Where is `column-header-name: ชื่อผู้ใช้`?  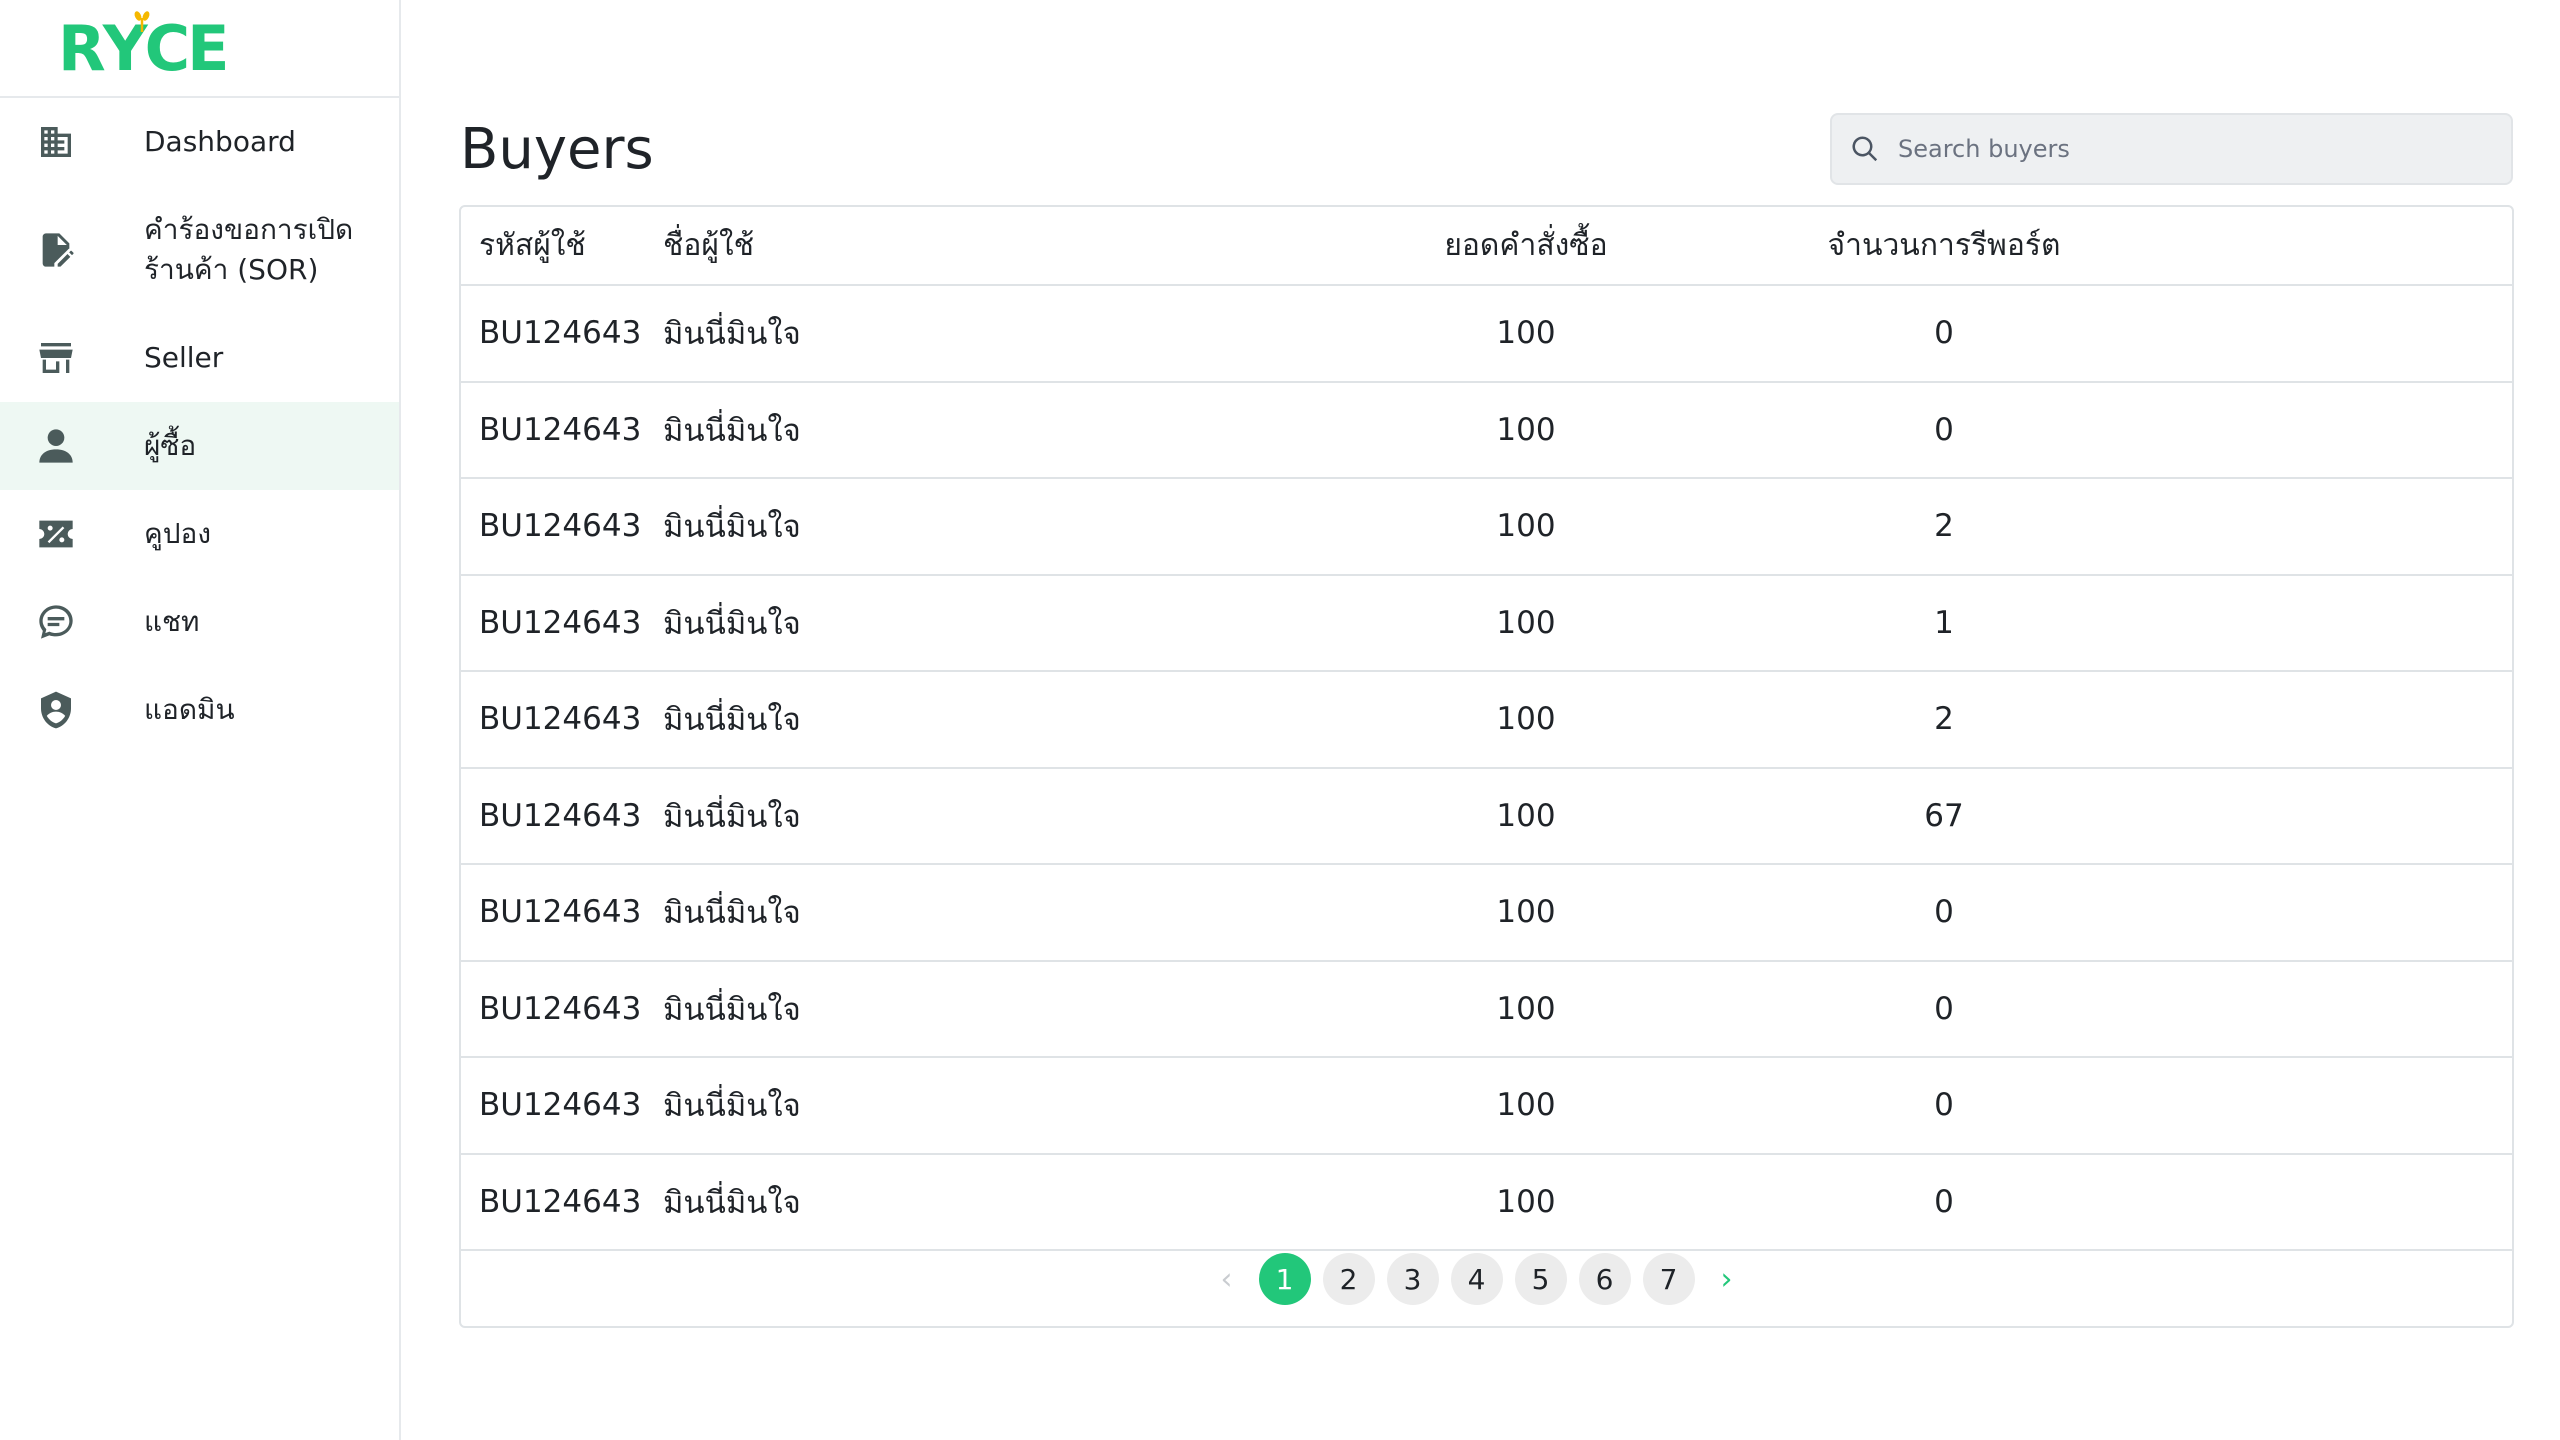
column-header-name: ชื่อผู้ใช้ is located at coordinates (1036, 245).